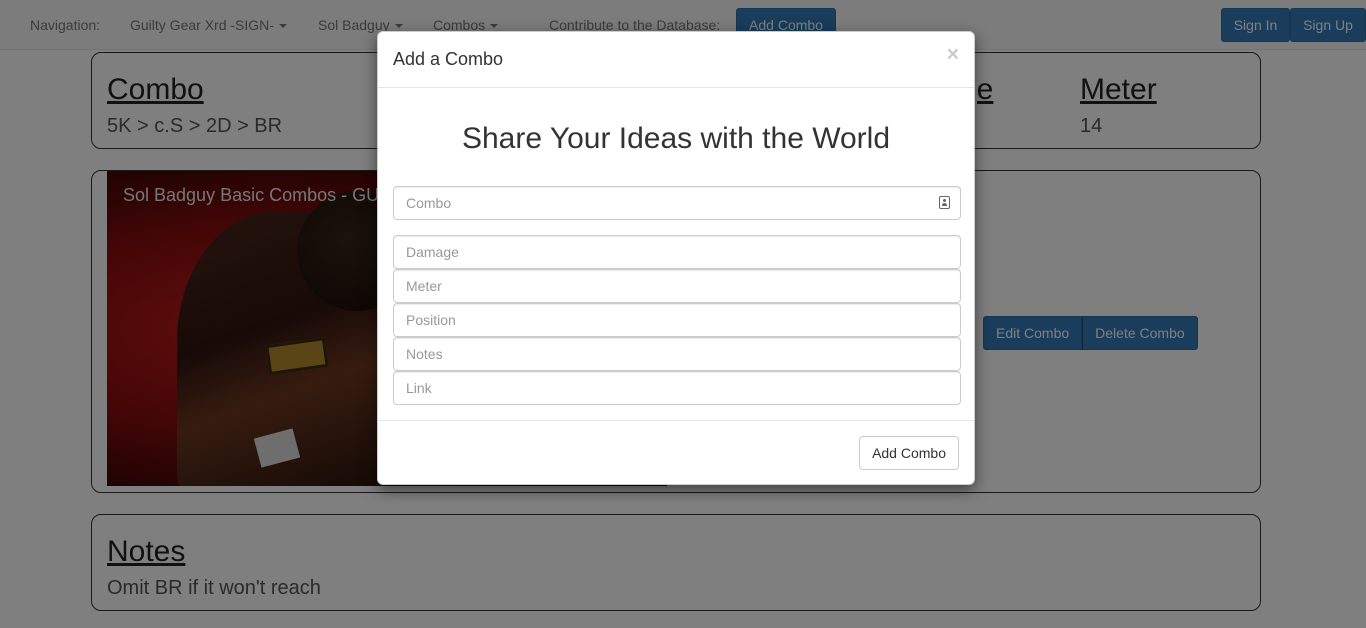 Image resolution: width=1366 pixels, height=628 pixels. What do you see at coordinates (448, 59) in the screenshot?
I see `modal-title: Add a Combo` at bounding box center [448, 59].